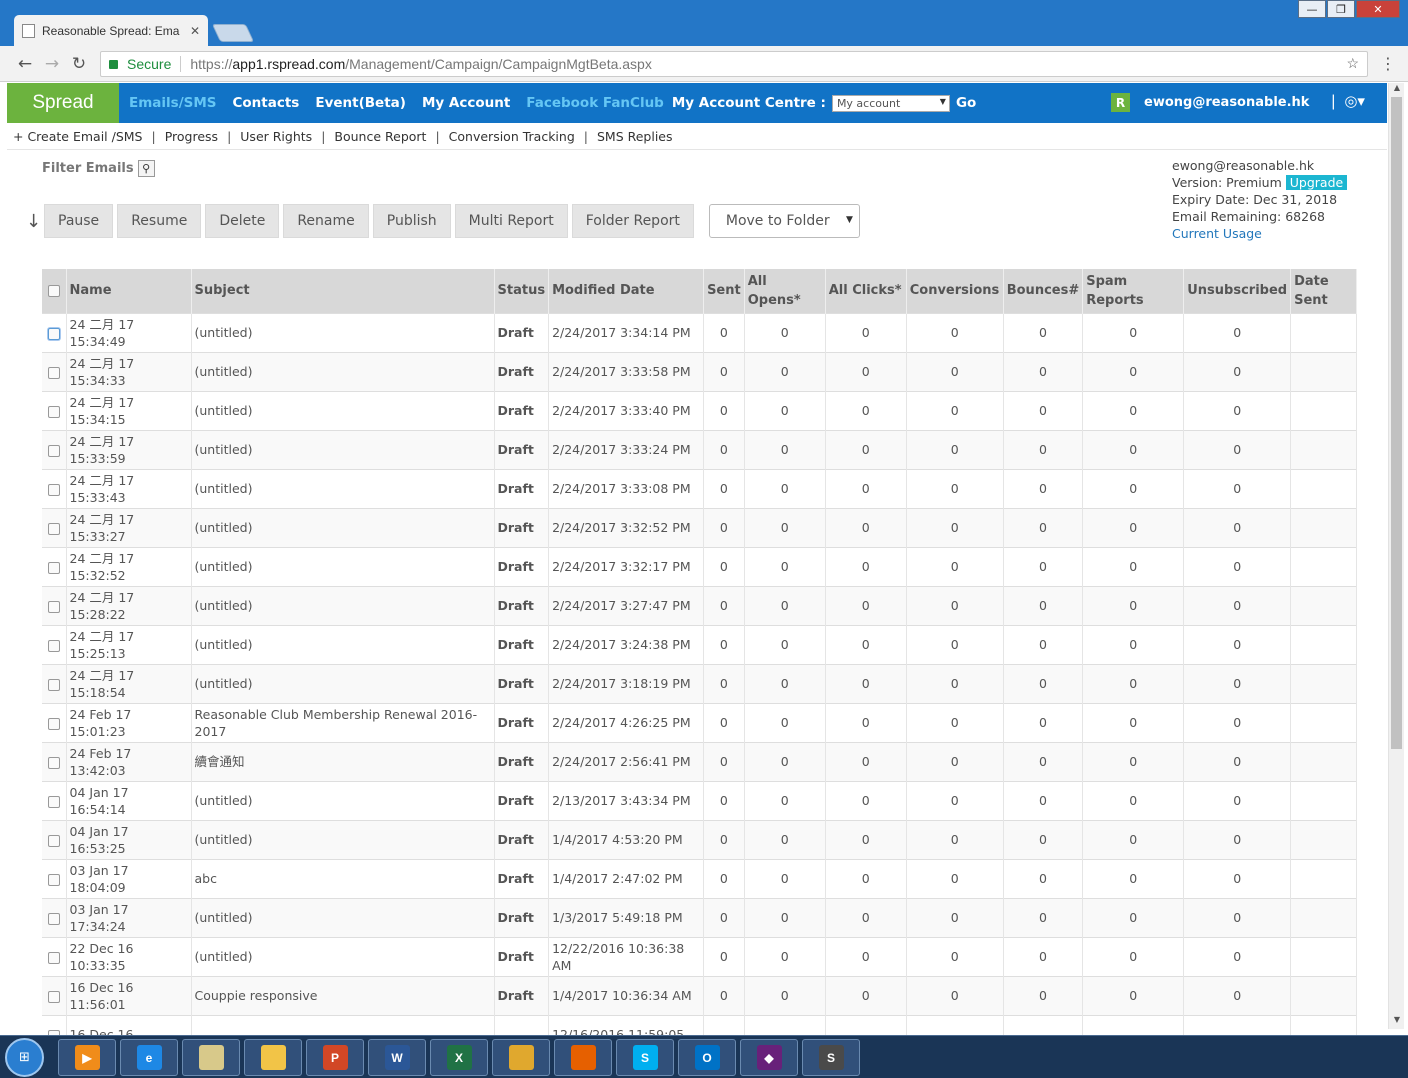  I want to click on subnav-bounce-report: Bounce Report, so click(380, 136).